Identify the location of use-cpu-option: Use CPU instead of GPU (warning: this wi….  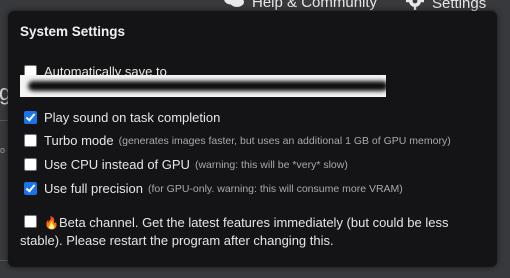
(186, 164).